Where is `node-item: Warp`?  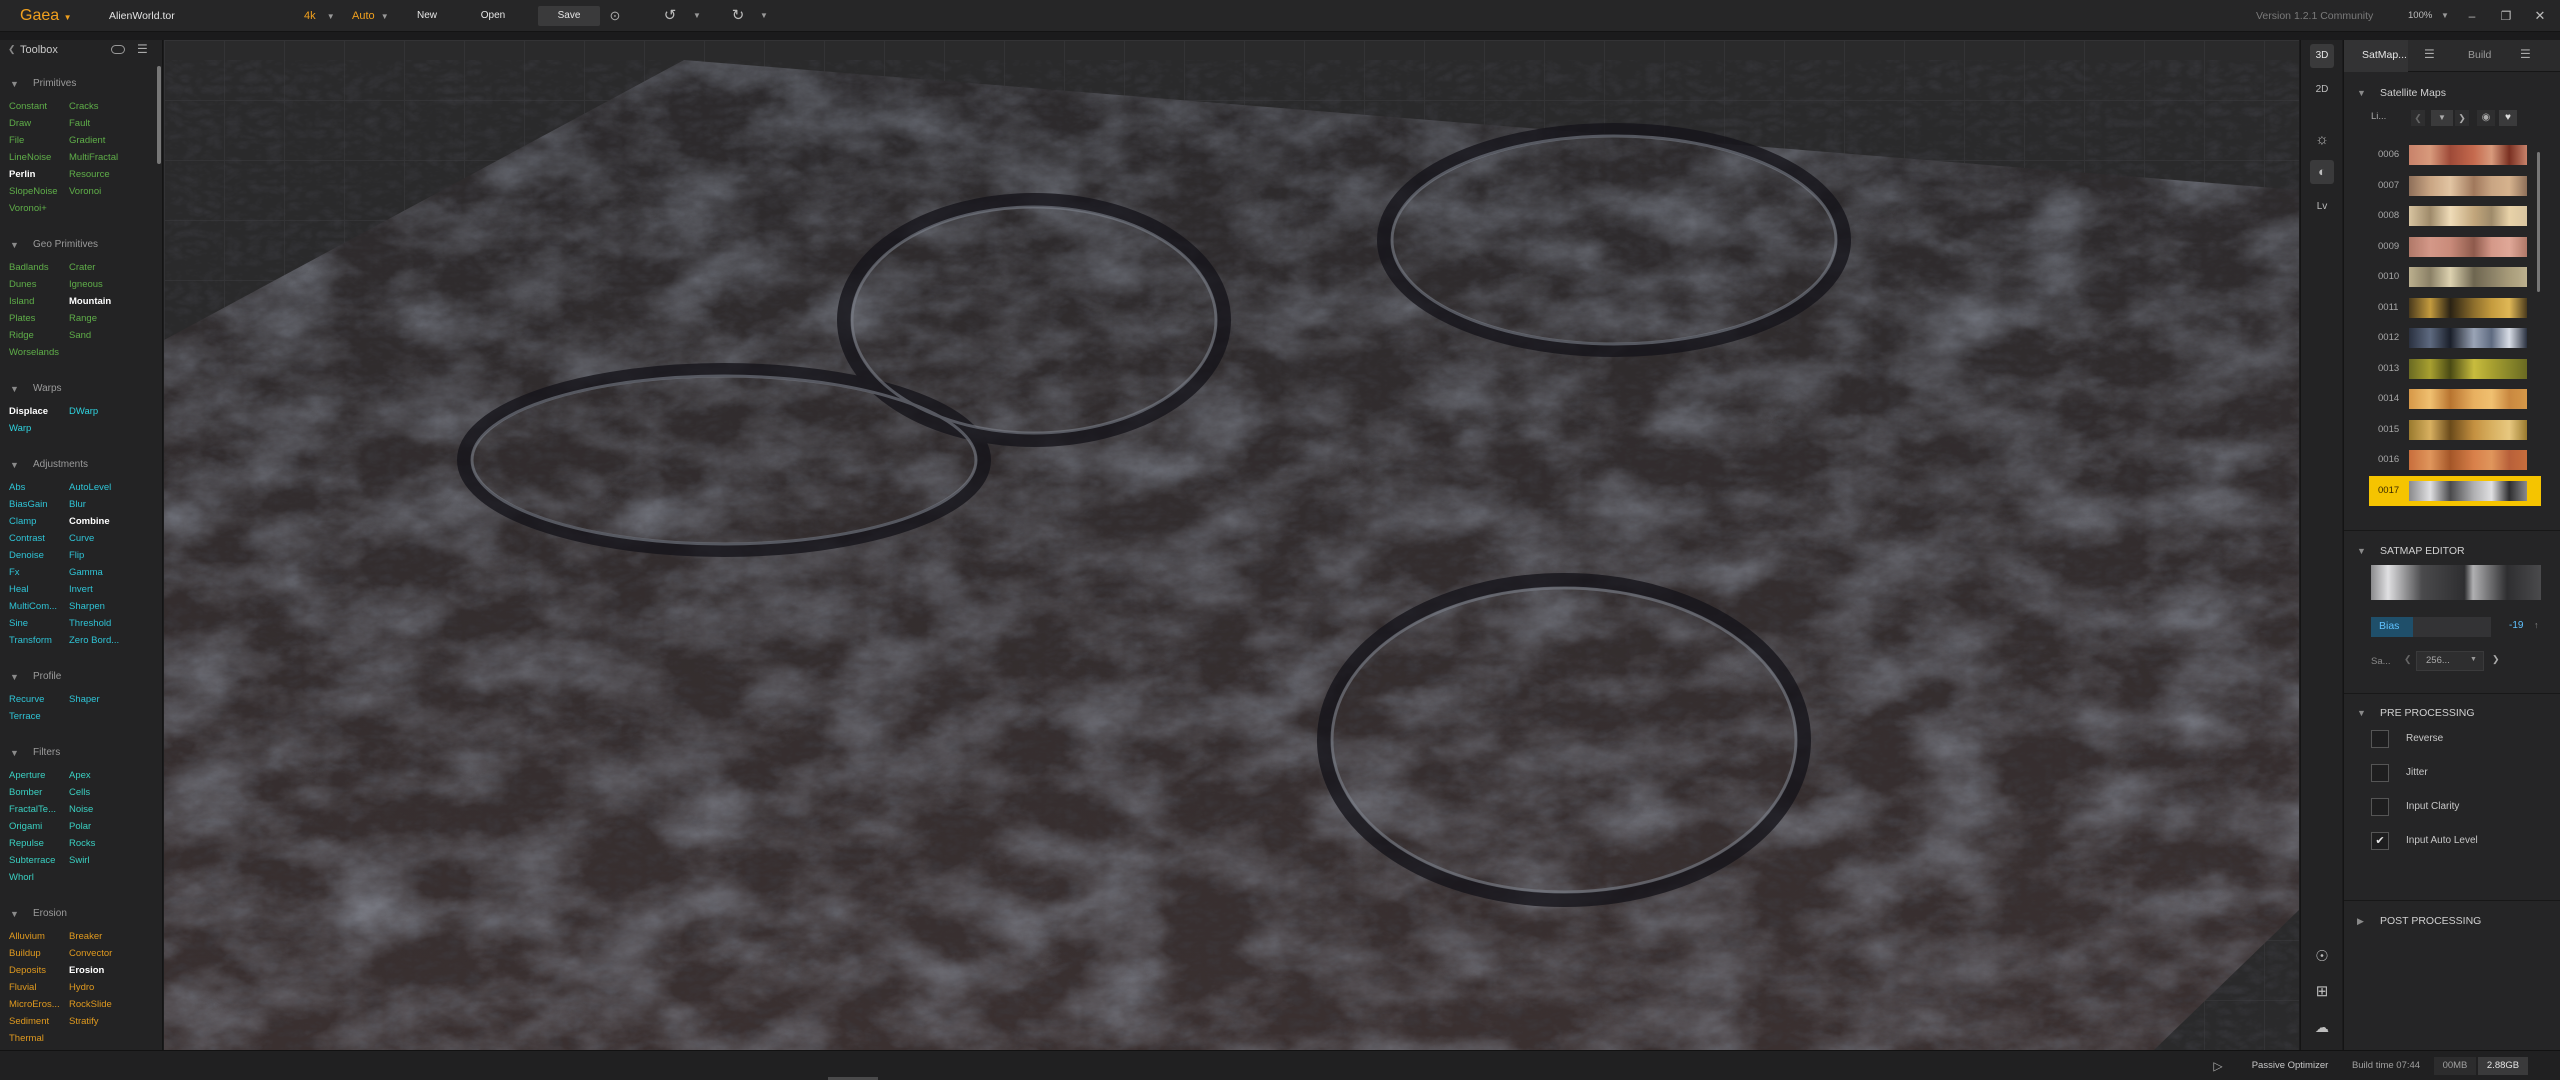
node-item: Warp is located at coordinates (39, 429).